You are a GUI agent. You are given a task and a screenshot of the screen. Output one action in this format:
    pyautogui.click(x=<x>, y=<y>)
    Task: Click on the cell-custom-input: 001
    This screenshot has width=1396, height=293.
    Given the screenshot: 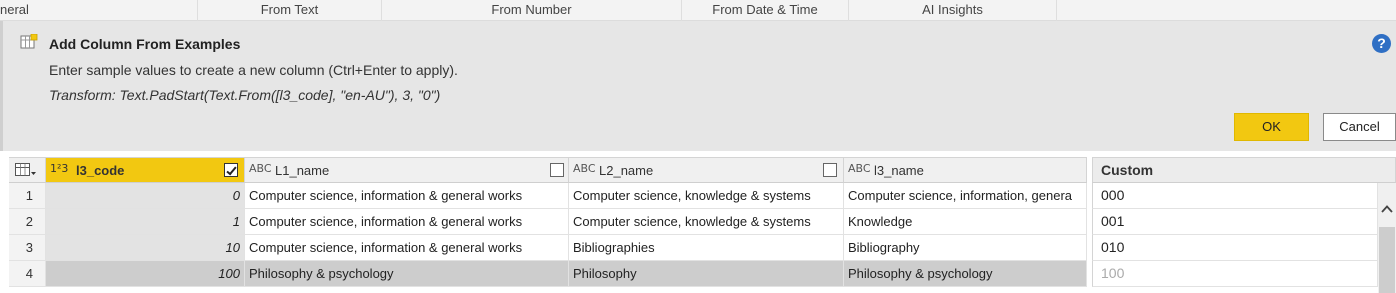 What is the action you would take?
    pyautogui.click(x=1235, y=222)
    